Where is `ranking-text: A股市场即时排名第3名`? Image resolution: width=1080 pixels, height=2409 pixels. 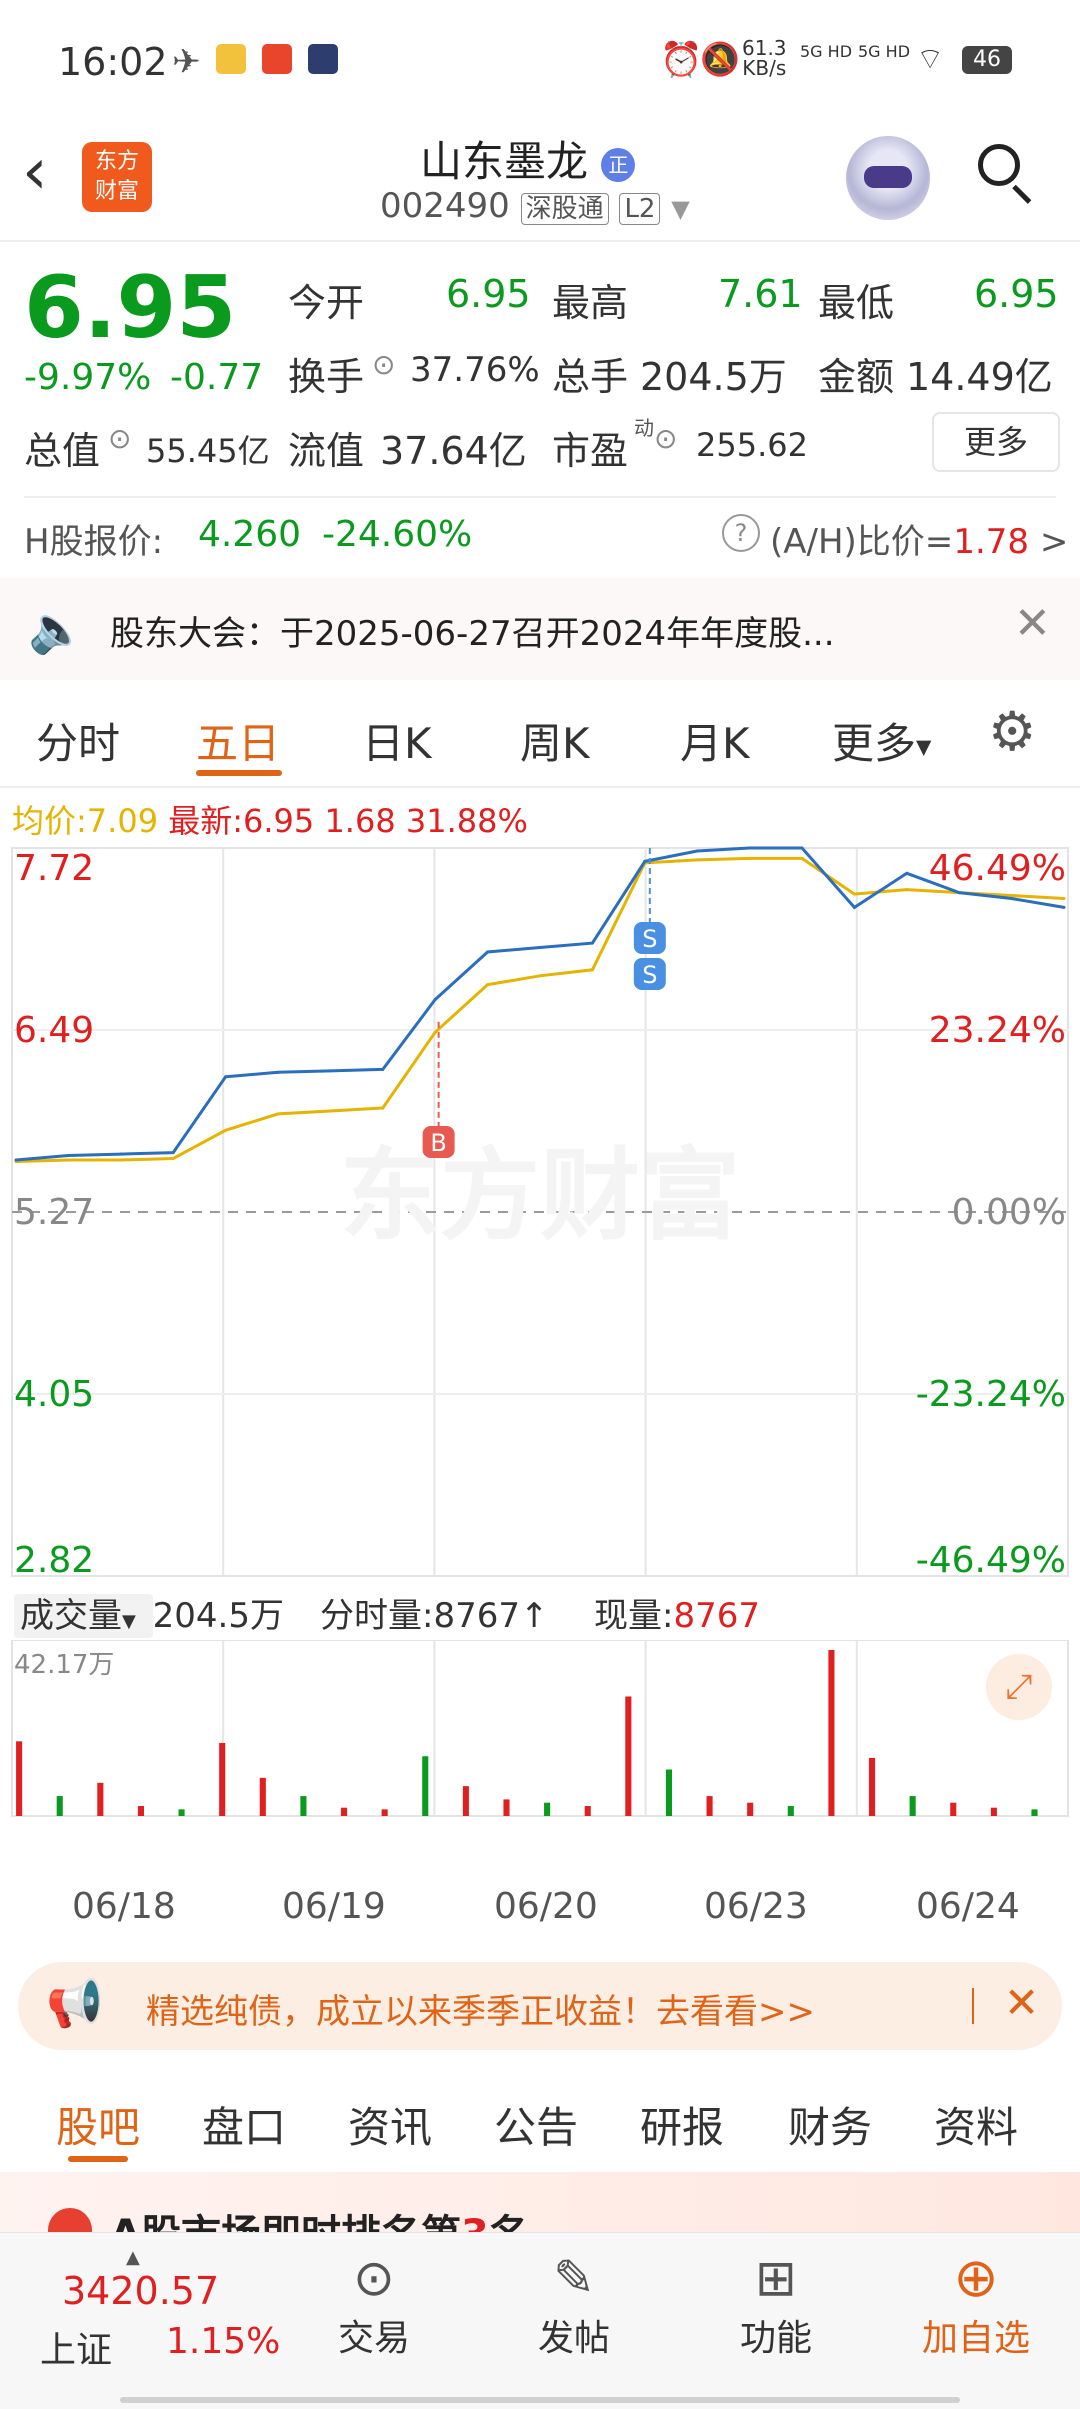
ranking-text: A股市场即时排名第3名 is located at coordinates (319, 2217).